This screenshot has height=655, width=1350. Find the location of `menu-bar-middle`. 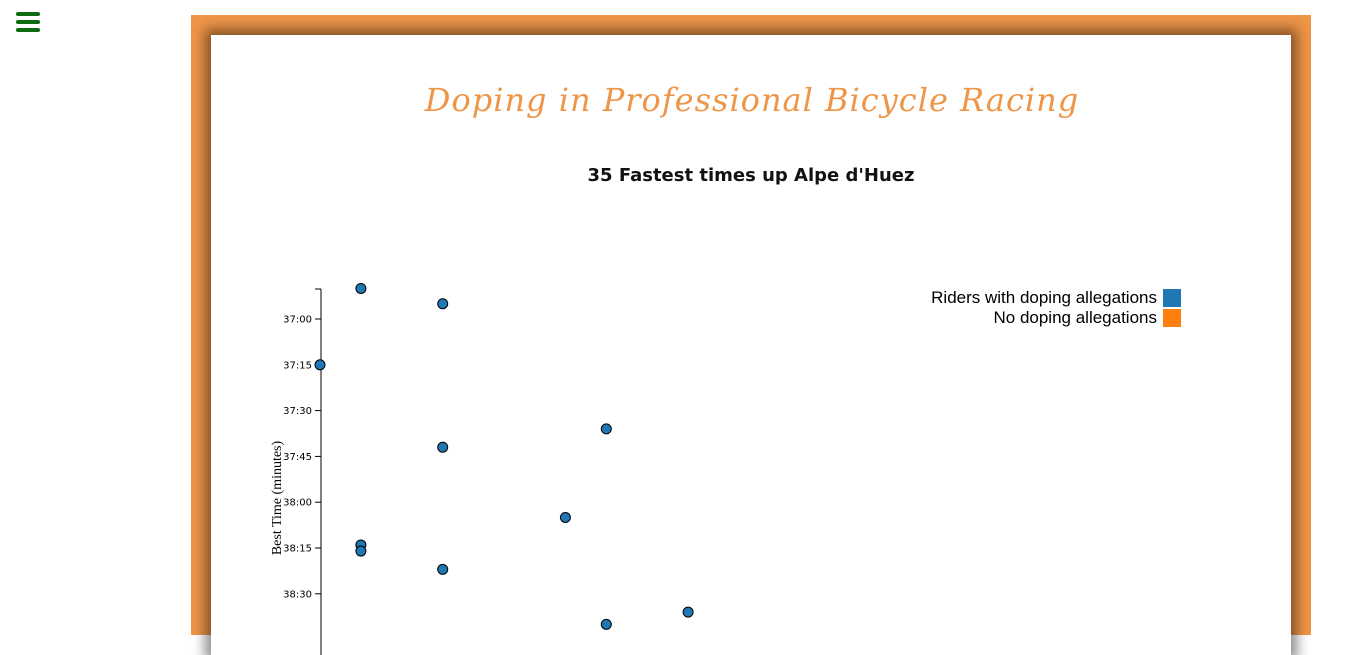

menu-bar-middle is located at coordinates (28, 22).